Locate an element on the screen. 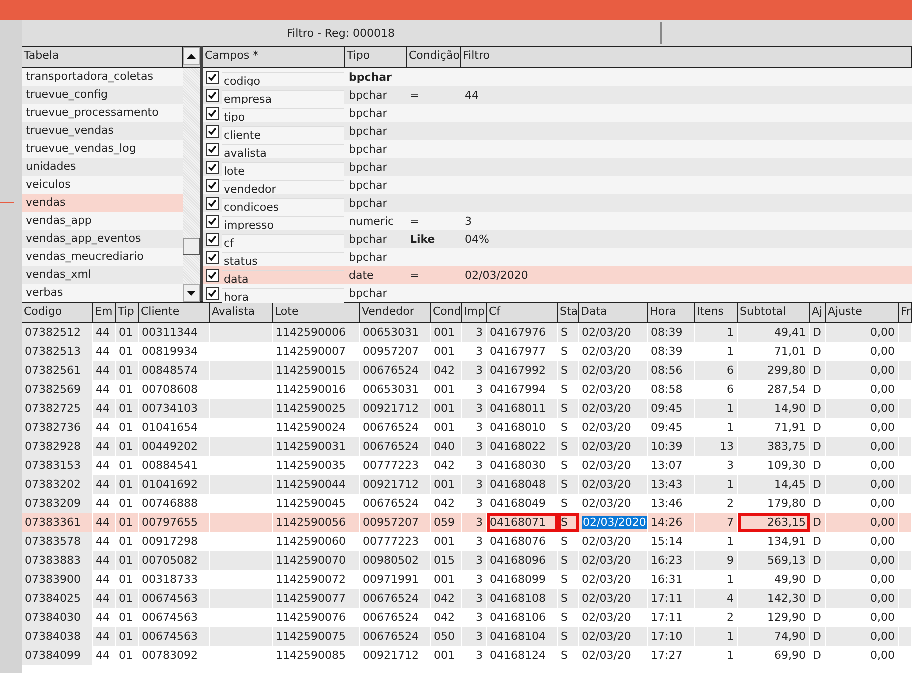 Image resolution: width=912 pixels, height=673 pixels. table-cell: 17:27 is located at coordinates (671, 655).